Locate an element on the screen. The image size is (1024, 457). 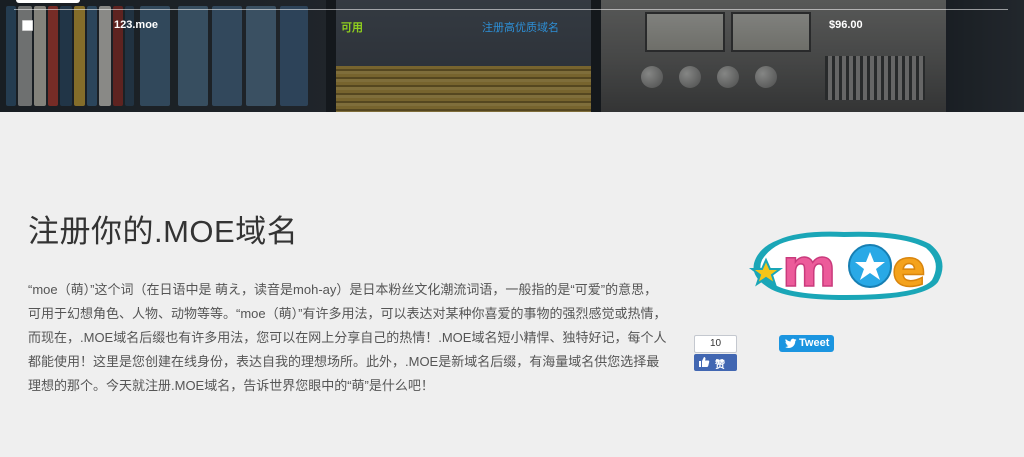
facebook-like-widget: 10 赞 is located at coordinates (715, 353).